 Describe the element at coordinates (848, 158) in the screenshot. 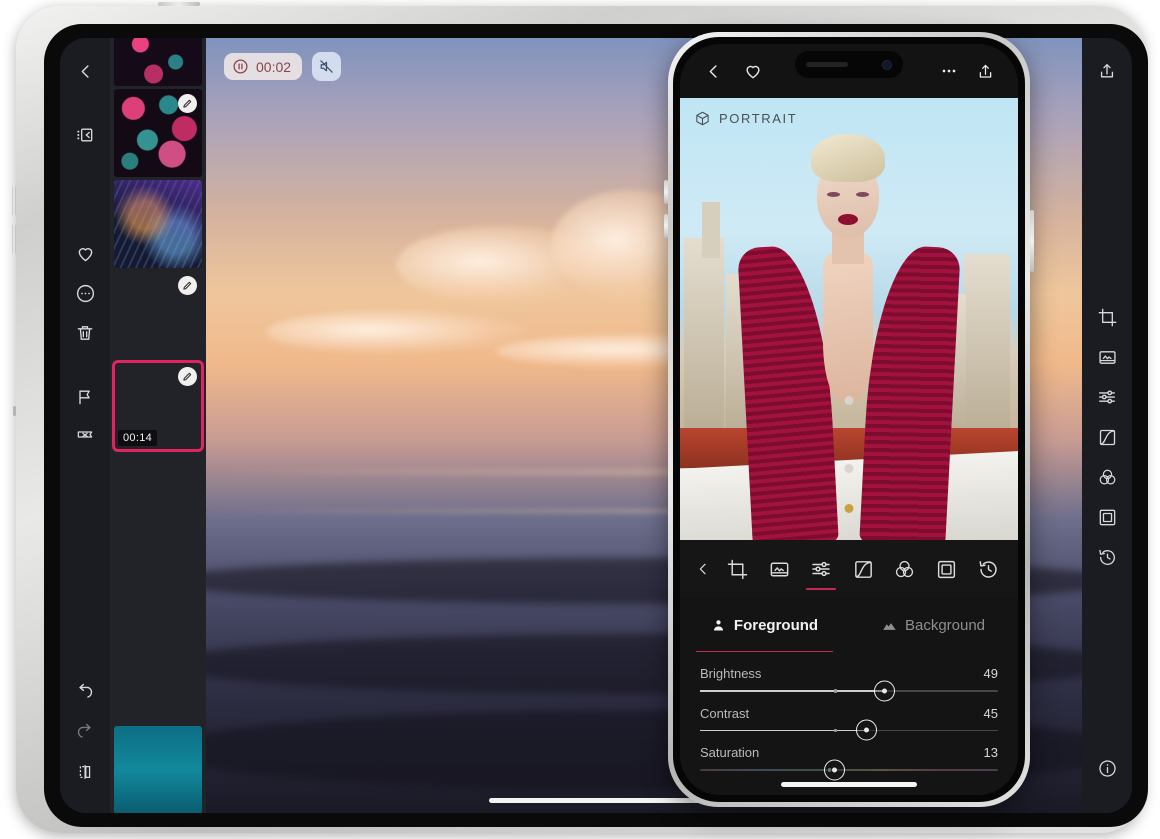

I see `subject-hair` at that location.